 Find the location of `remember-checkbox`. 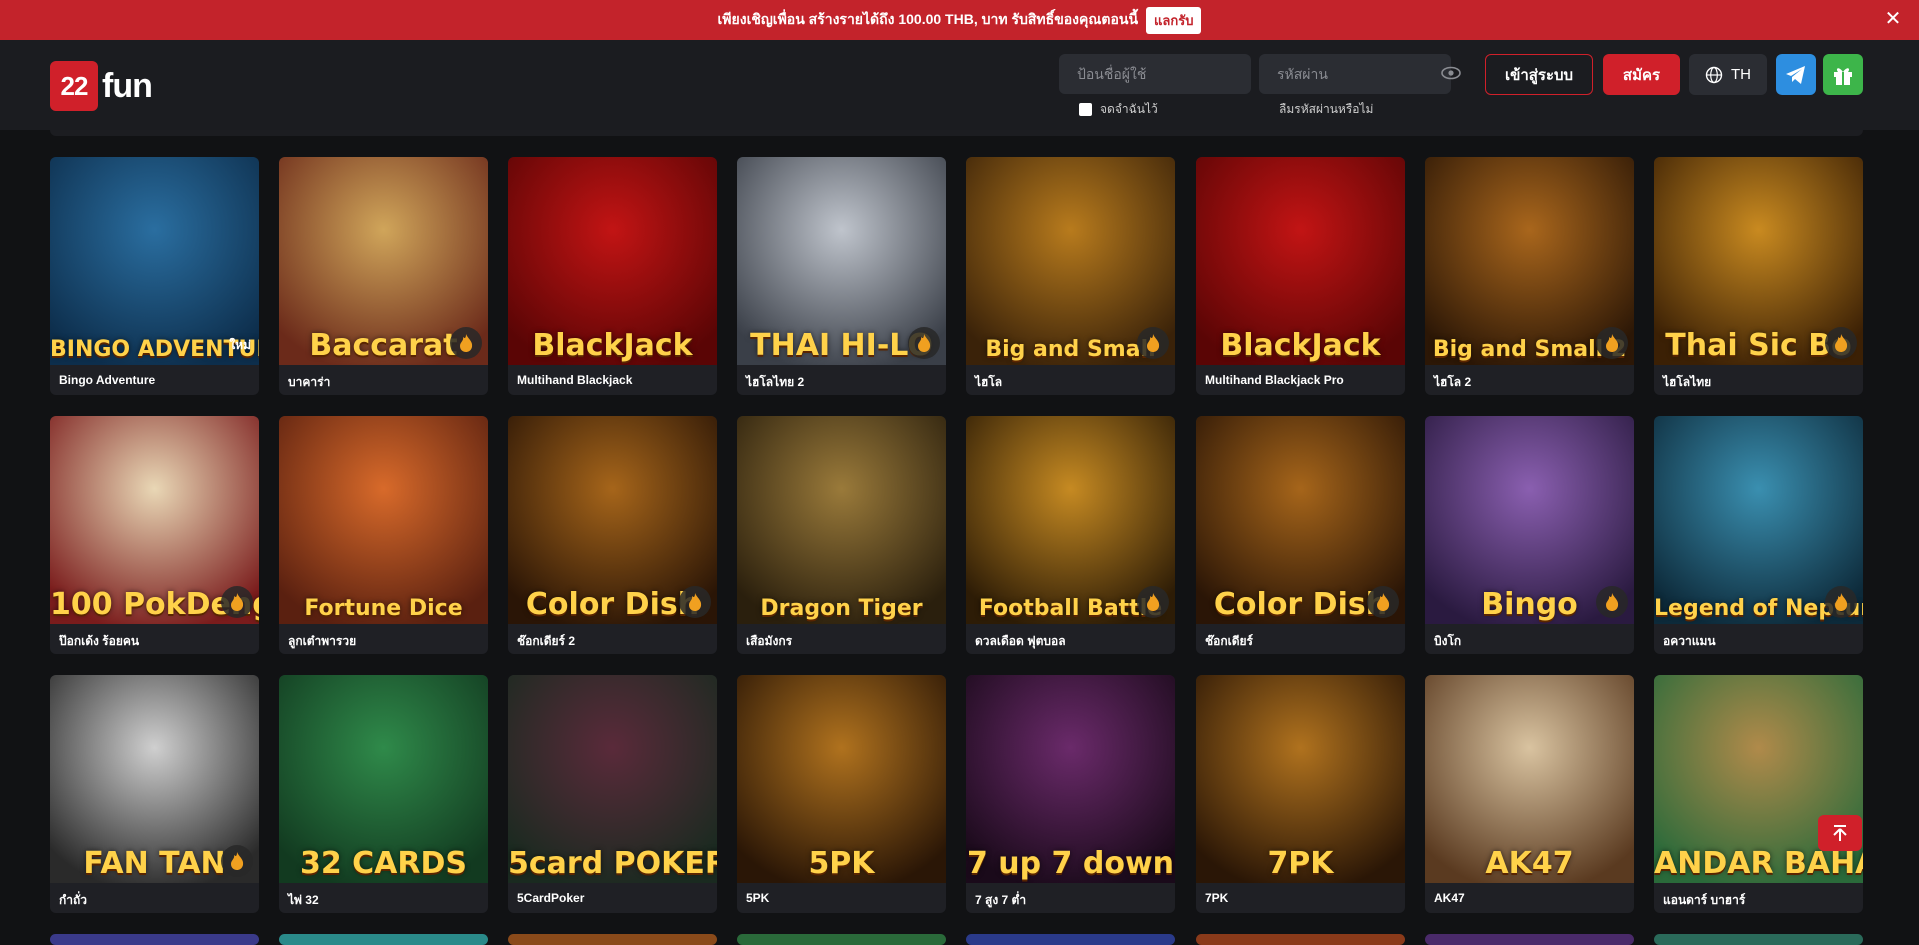

remember-checkbox is located at coordinates (1085, 109).